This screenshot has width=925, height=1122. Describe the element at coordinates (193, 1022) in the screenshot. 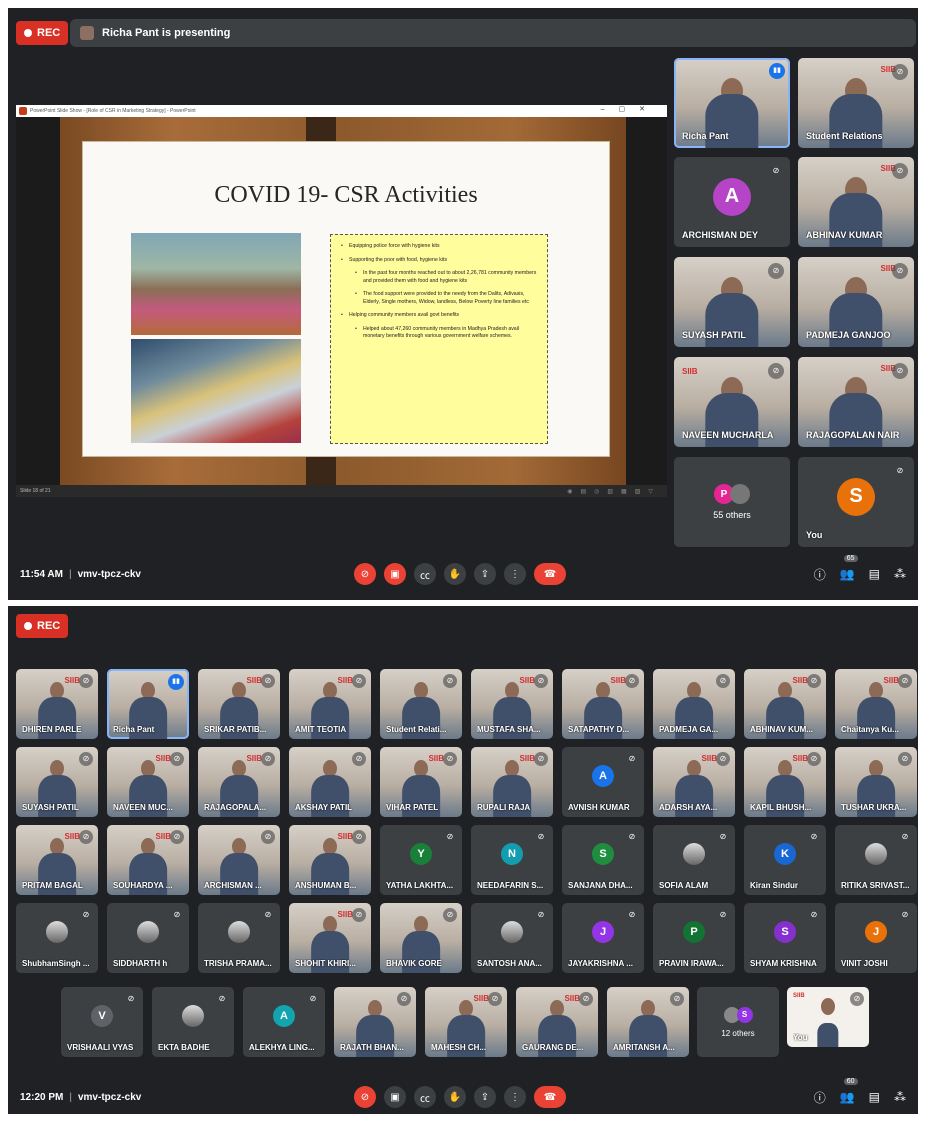

I see `participant-tile: ⊘ EKTA BADHE` at that location.